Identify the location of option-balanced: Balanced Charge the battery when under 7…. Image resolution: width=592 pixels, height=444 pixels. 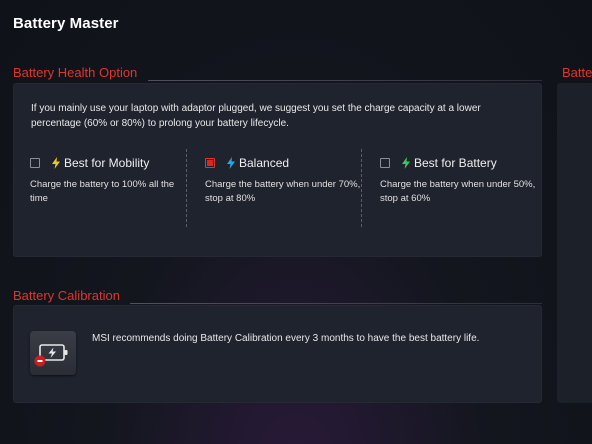
(285, 180).